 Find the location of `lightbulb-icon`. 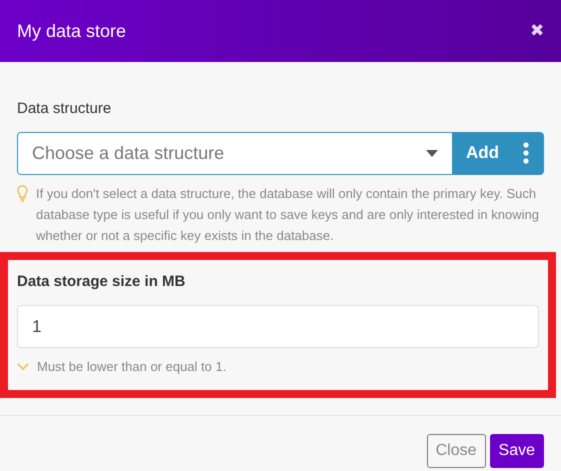

lightbulb-icon is located at coordinates (22, 193).